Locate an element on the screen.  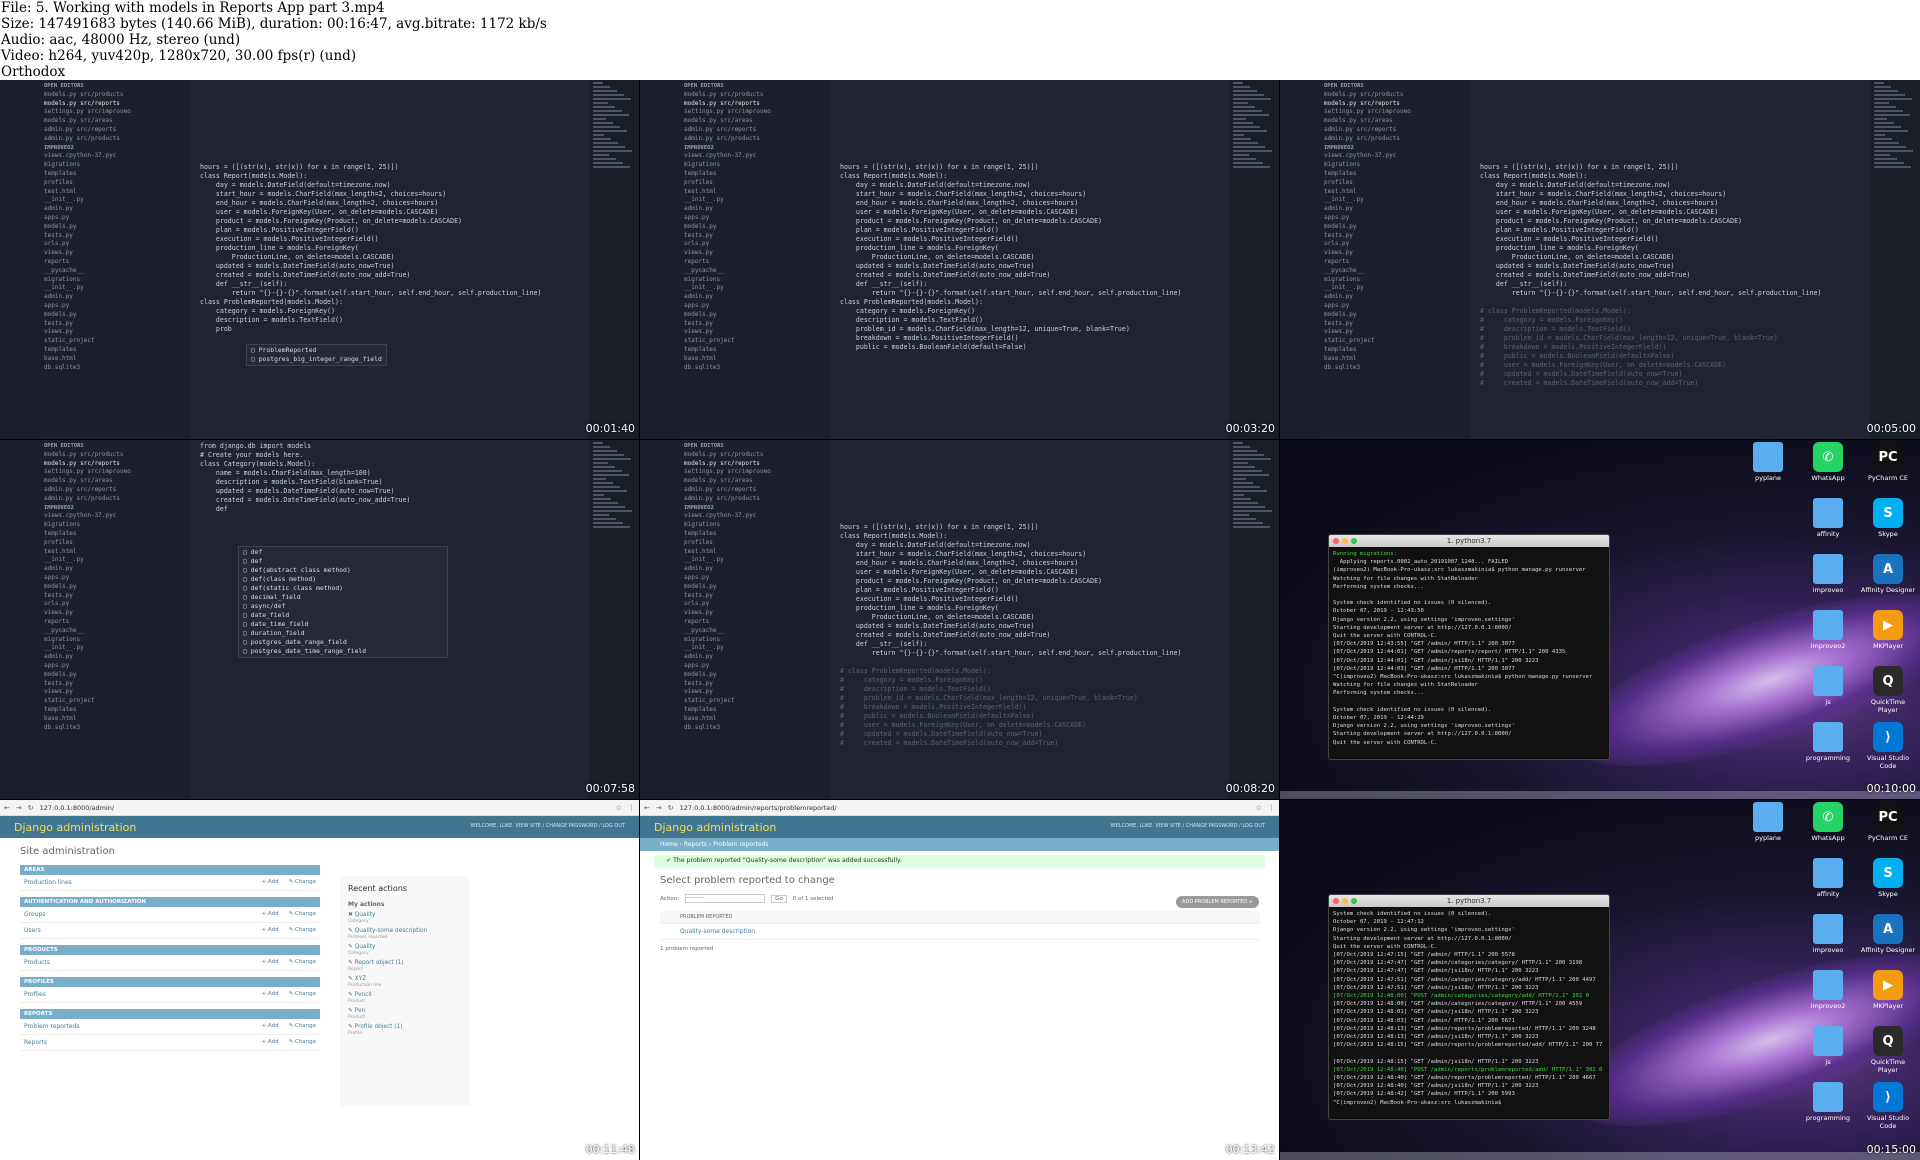
recent-action-link: ✎ XYZ is located at coordinates (405, 979).